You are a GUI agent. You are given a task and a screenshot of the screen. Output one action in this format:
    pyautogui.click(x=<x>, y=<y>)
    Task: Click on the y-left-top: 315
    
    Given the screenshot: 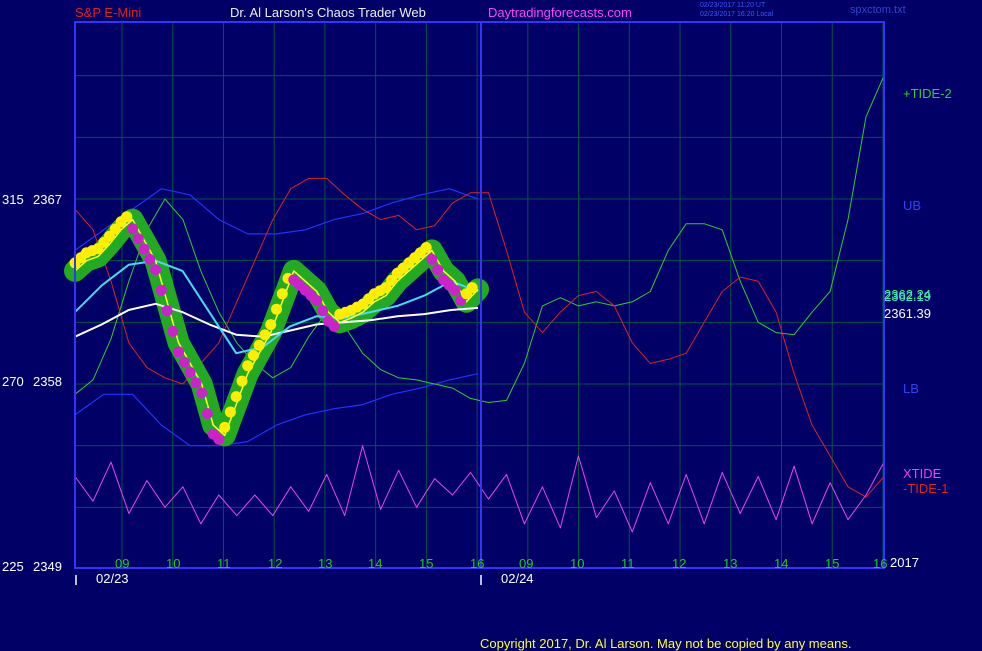 What is the action you would take?
    pyautogui.click(x=13, y=199)
    